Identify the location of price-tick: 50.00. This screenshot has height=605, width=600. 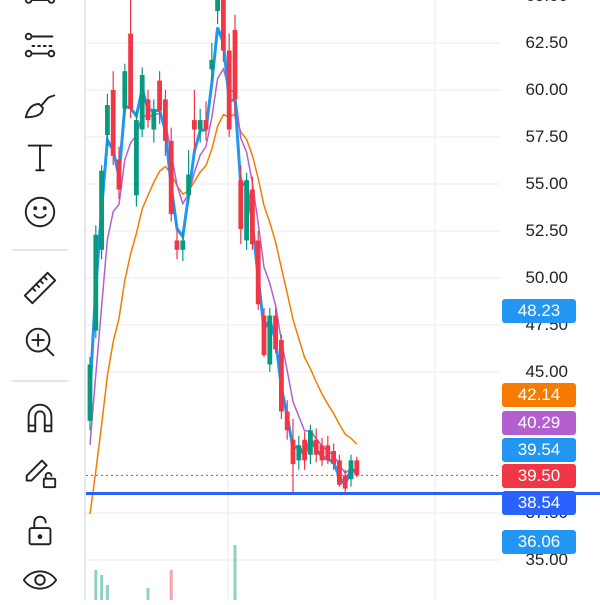
(546, 277).